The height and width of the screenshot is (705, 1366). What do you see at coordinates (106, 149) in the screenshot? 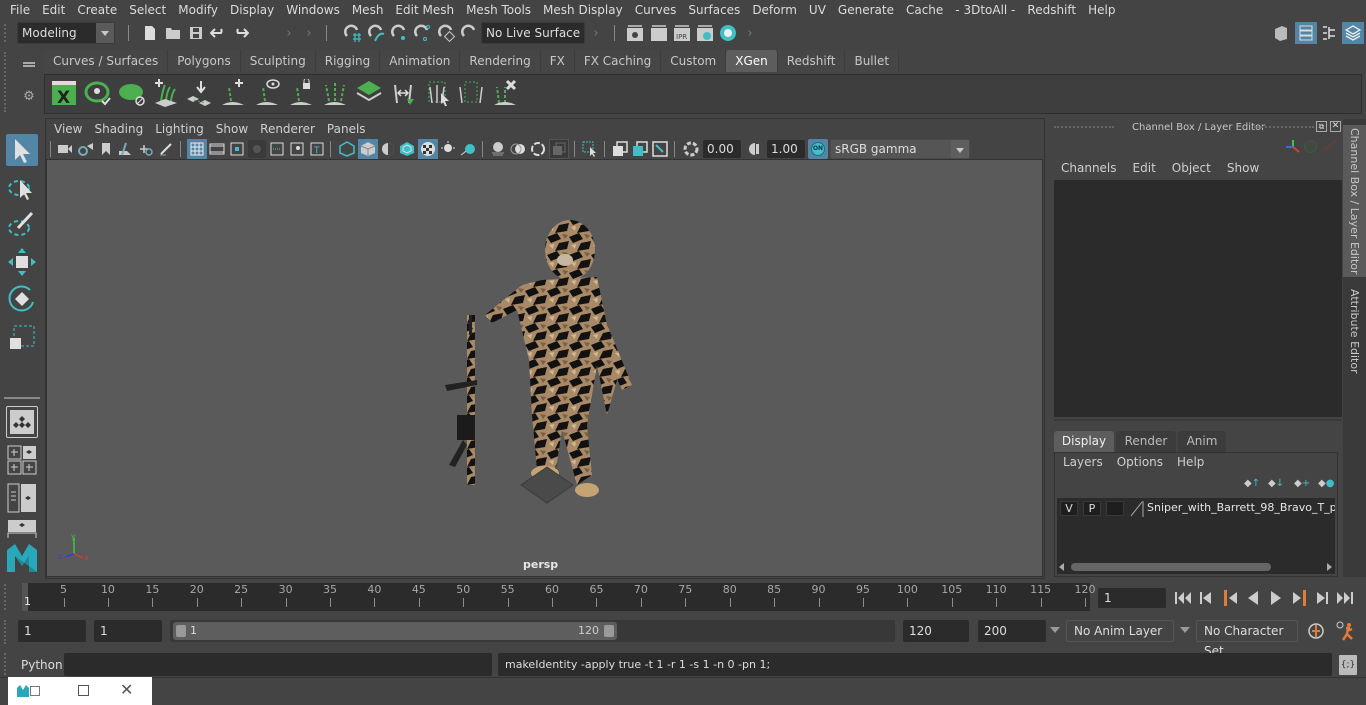
I see `bookmark-icon` at bounding box center [106, 149].